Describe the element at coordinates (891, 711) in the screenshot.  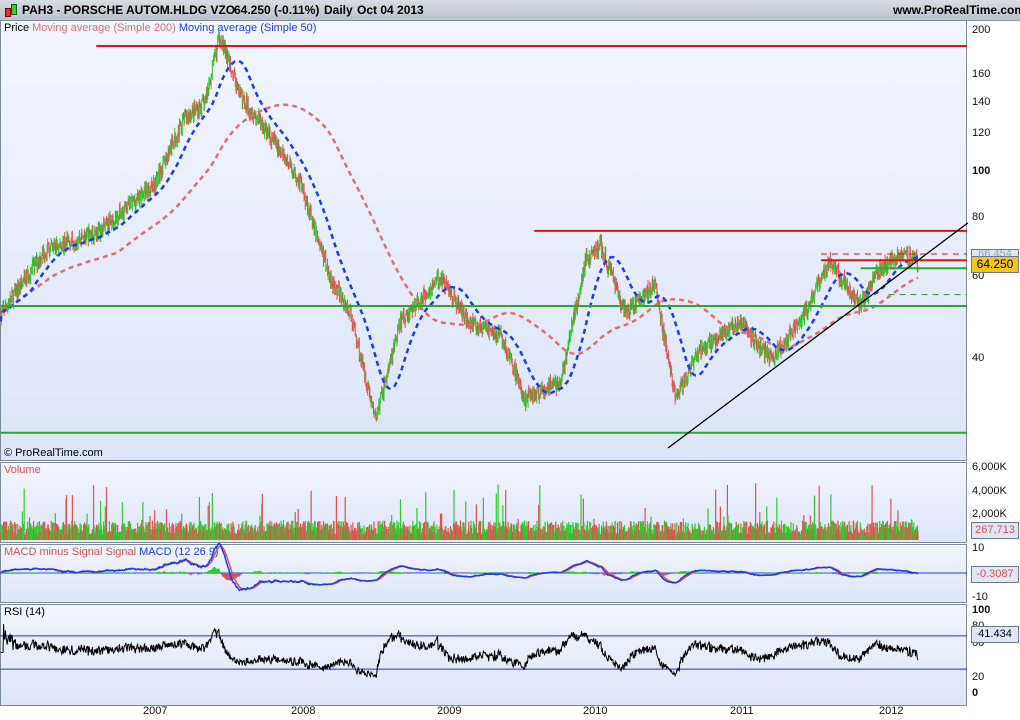
I see `x-tick: 2012` at that location.